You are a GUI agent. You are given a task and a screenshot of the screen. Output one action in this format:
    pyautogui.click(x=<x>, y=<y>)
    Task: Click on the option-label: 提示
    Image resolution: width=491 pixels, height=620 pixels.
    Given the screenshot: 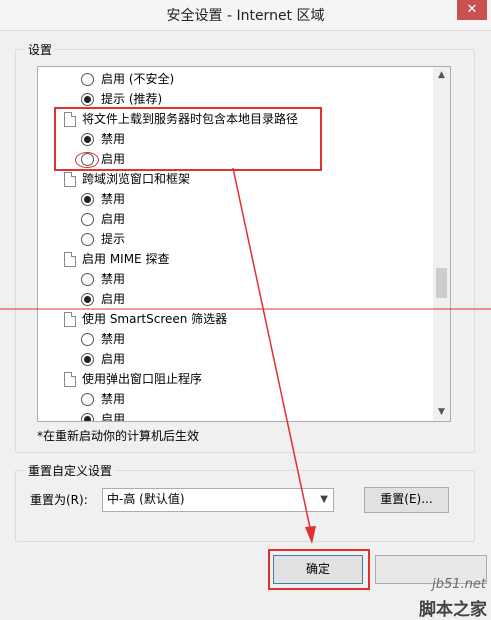 What is the action you would take?
    pyautogui.click(x=113, y=239)
    